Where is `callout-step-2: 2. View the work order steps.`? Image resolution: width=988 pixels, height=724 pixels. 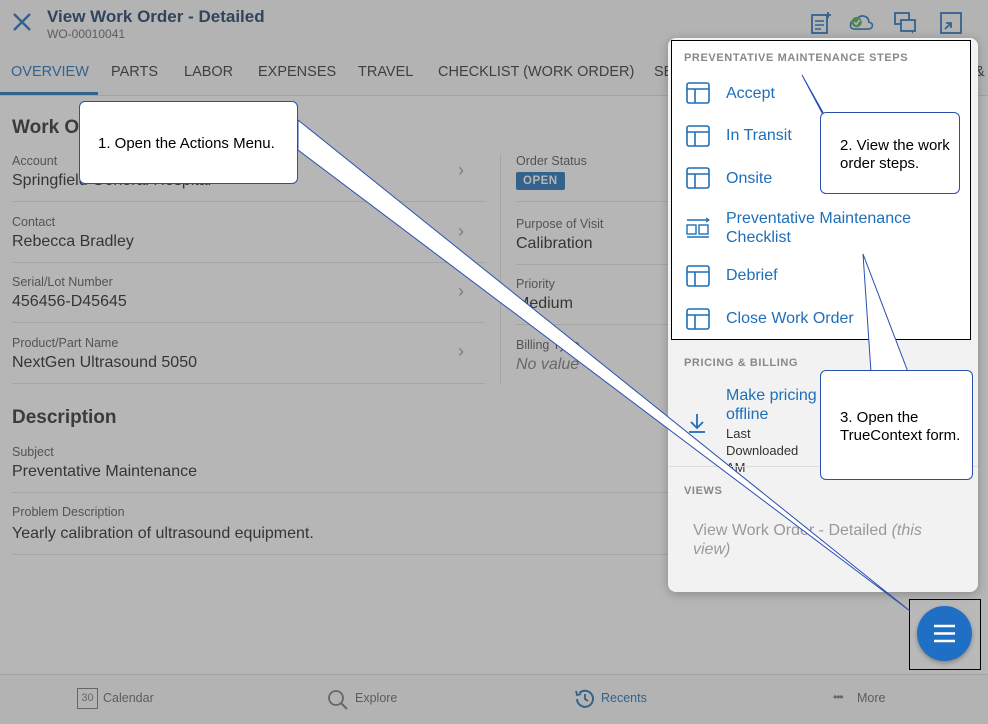
callout-step-2: 2. View the work order steps. is located at coordinates (890, 153).